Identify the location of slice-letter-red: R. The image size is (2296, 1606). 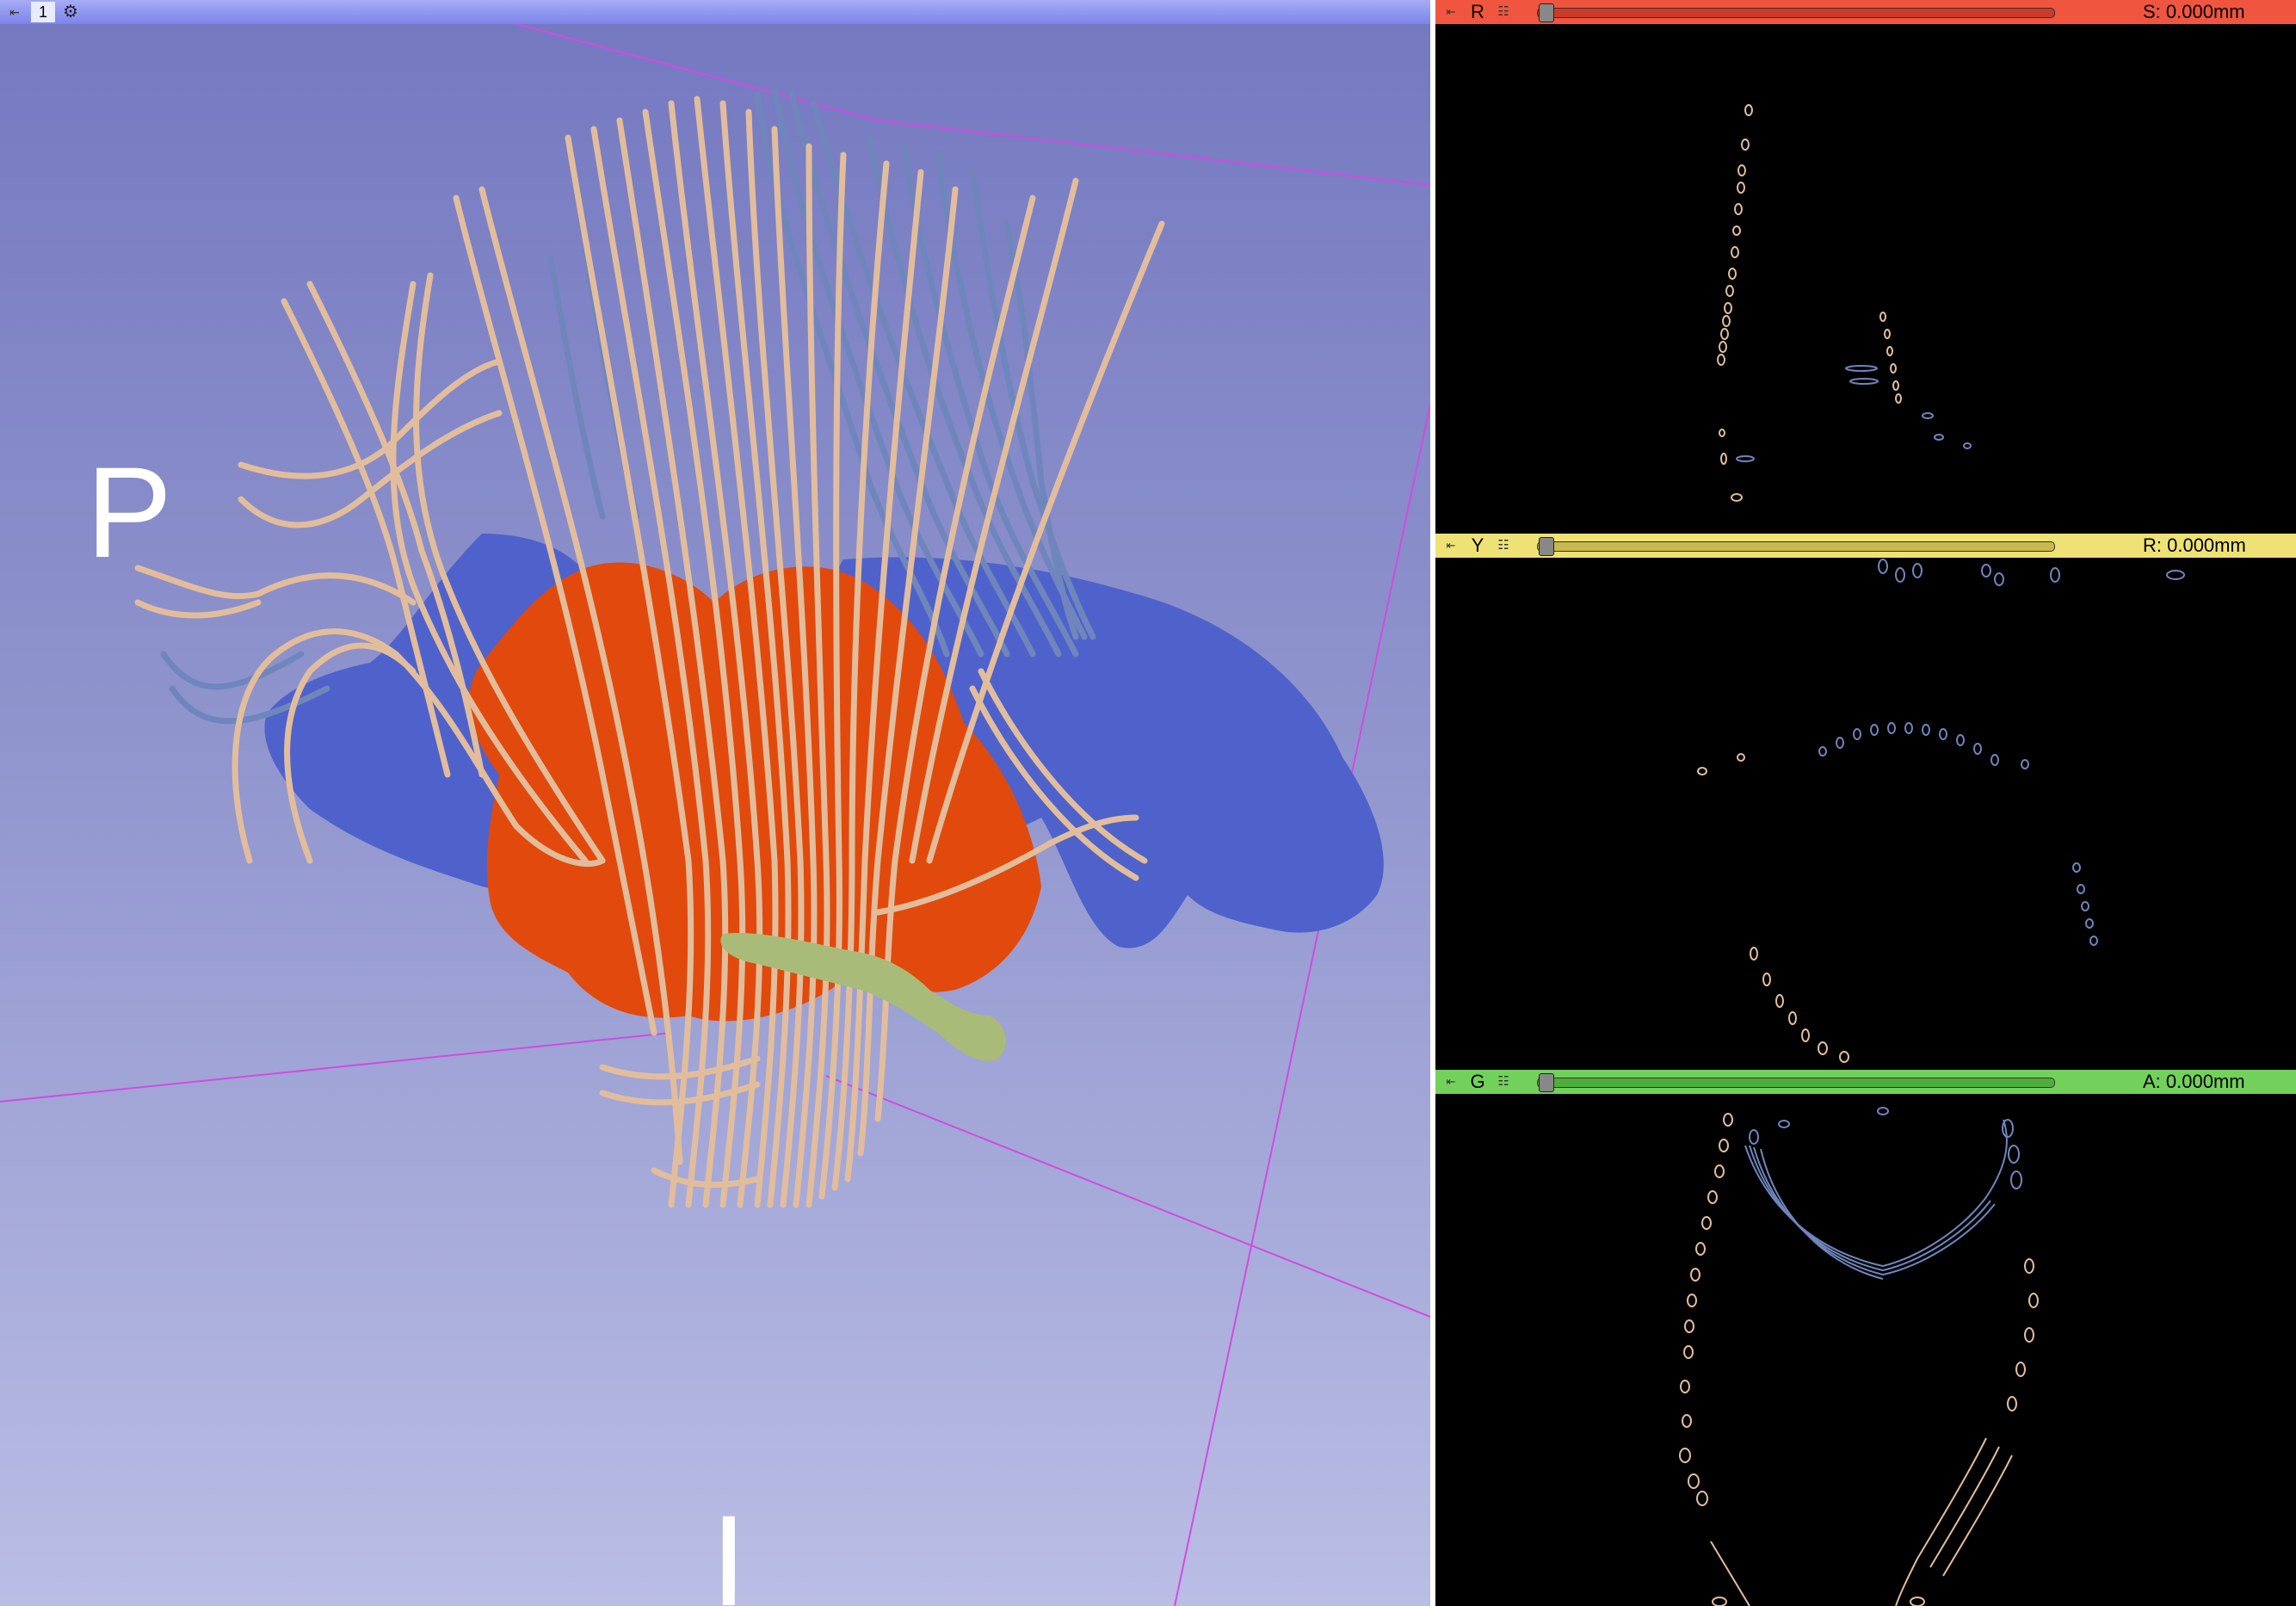
(1477, 11).